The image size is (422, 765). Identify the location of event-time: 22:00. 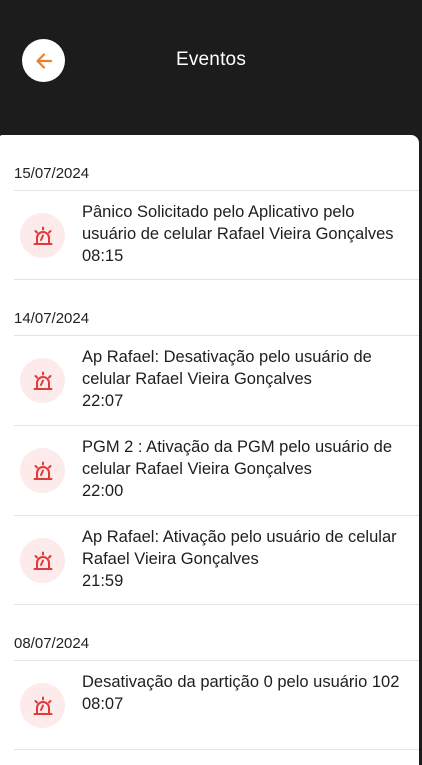
(103, 491).